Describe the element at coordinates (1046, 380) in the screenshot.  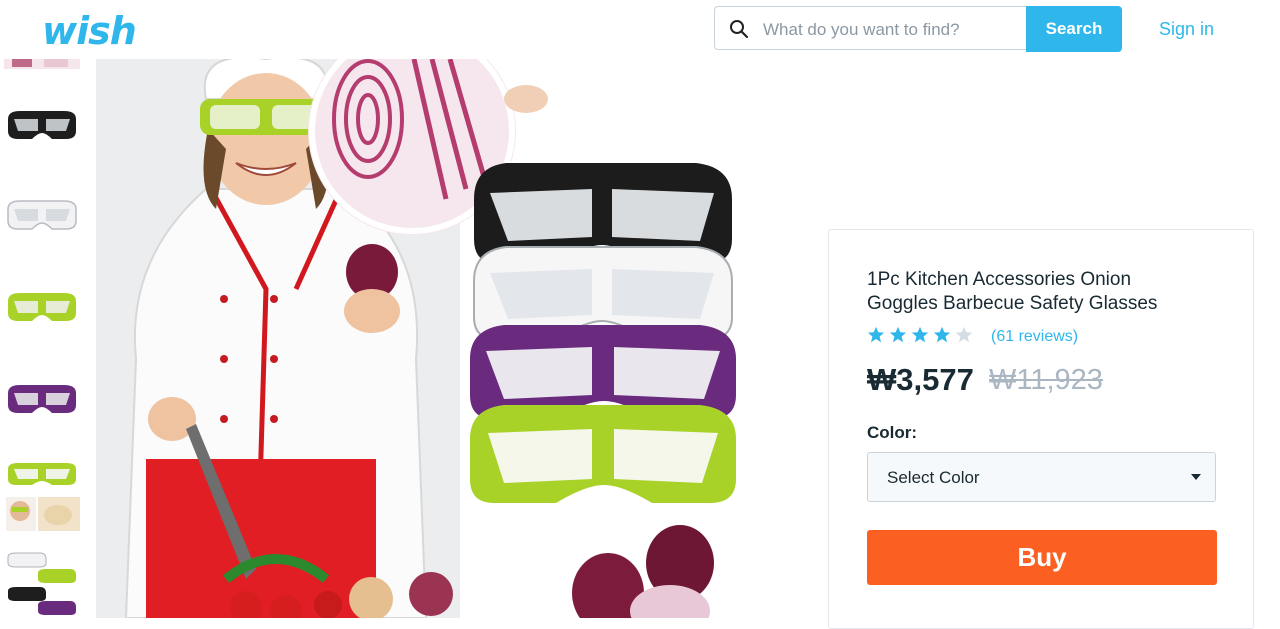
I see `original-price: ₩11,923` at that location.